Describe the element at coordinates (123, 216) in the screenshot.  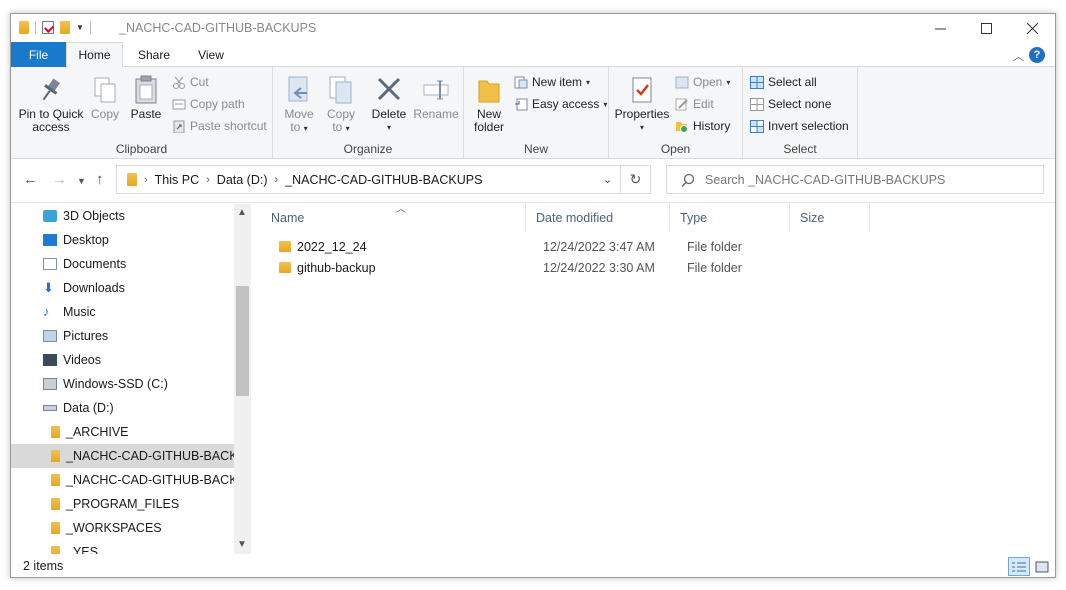
I see `nav-item: 3D Objects` at that location.